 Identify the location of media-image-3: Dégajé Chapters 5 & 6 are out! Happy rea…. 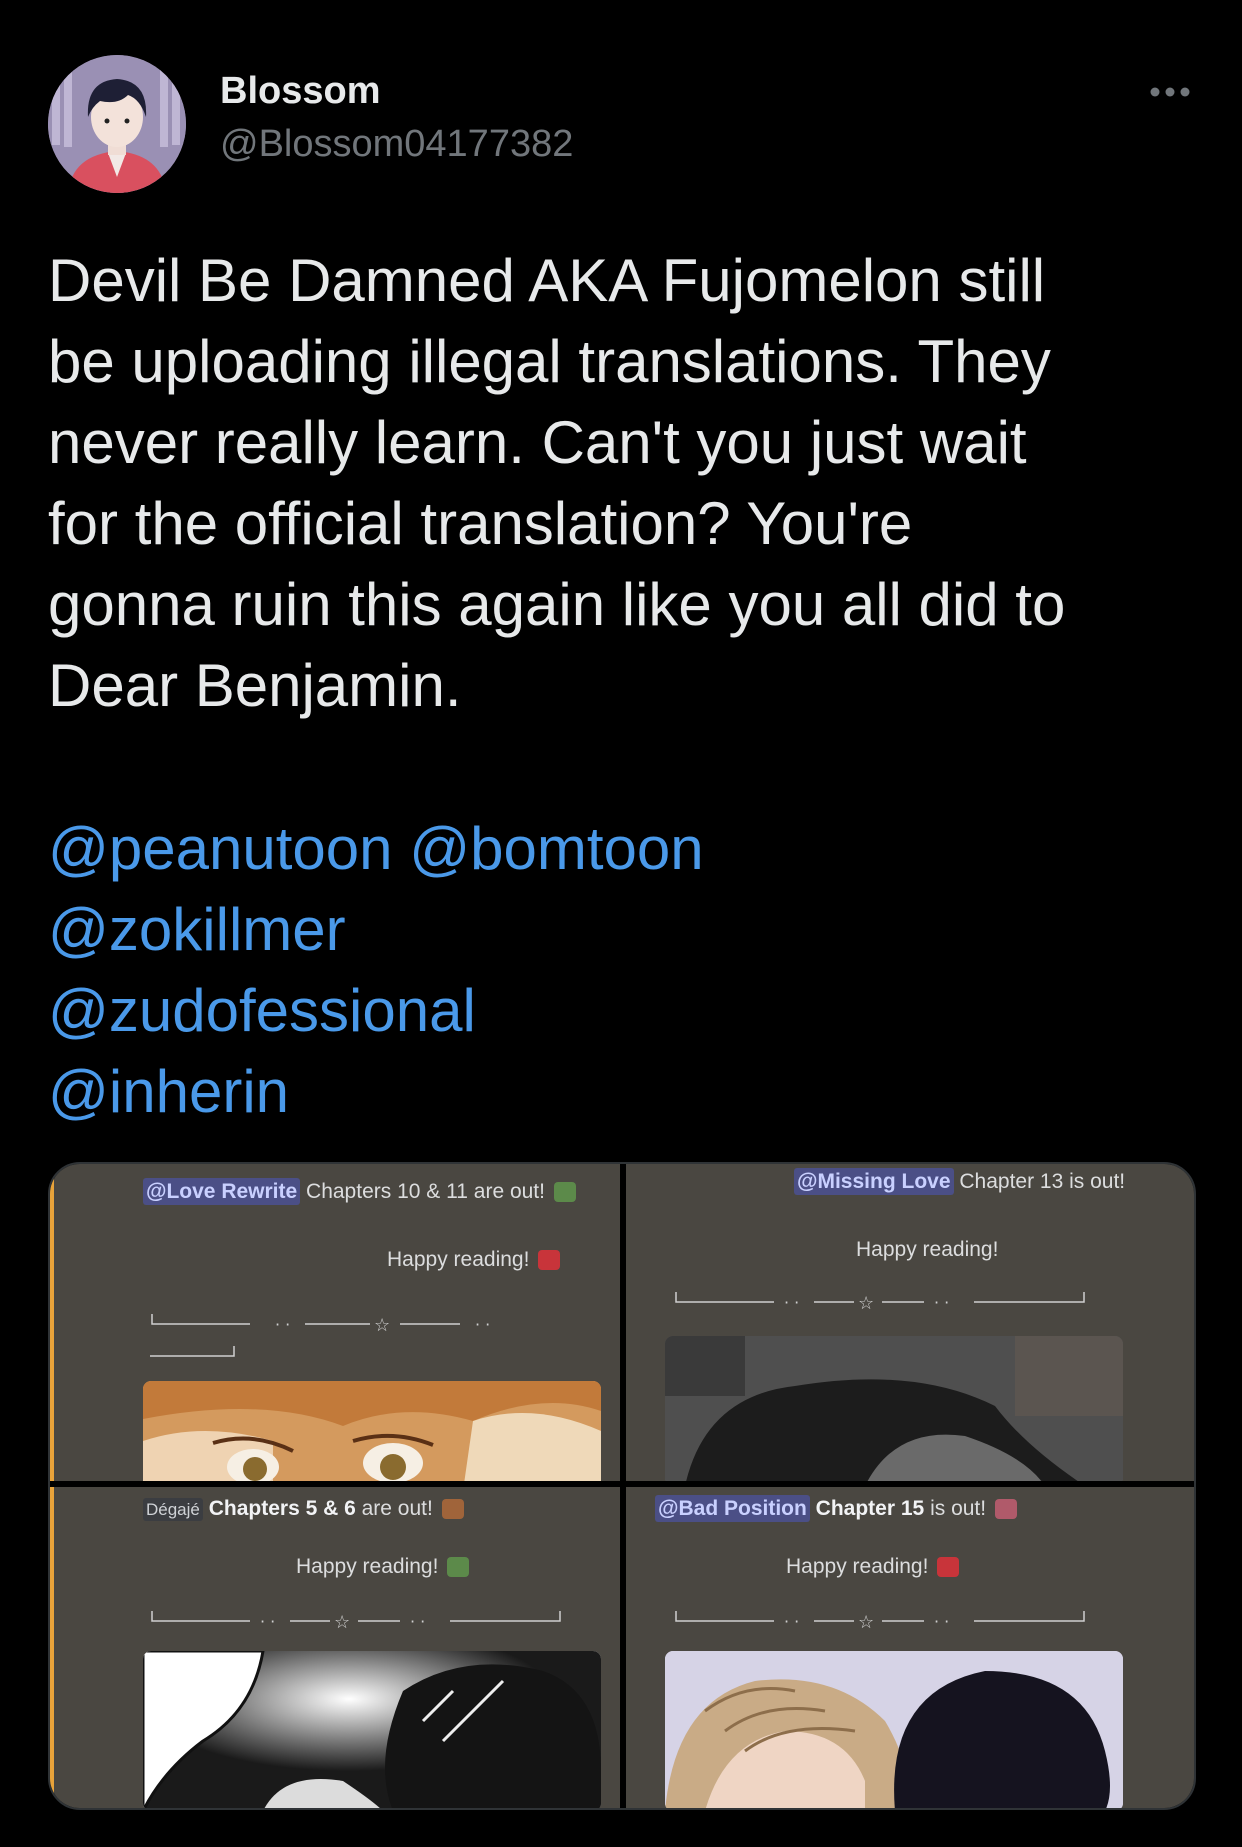
(335, 1647).